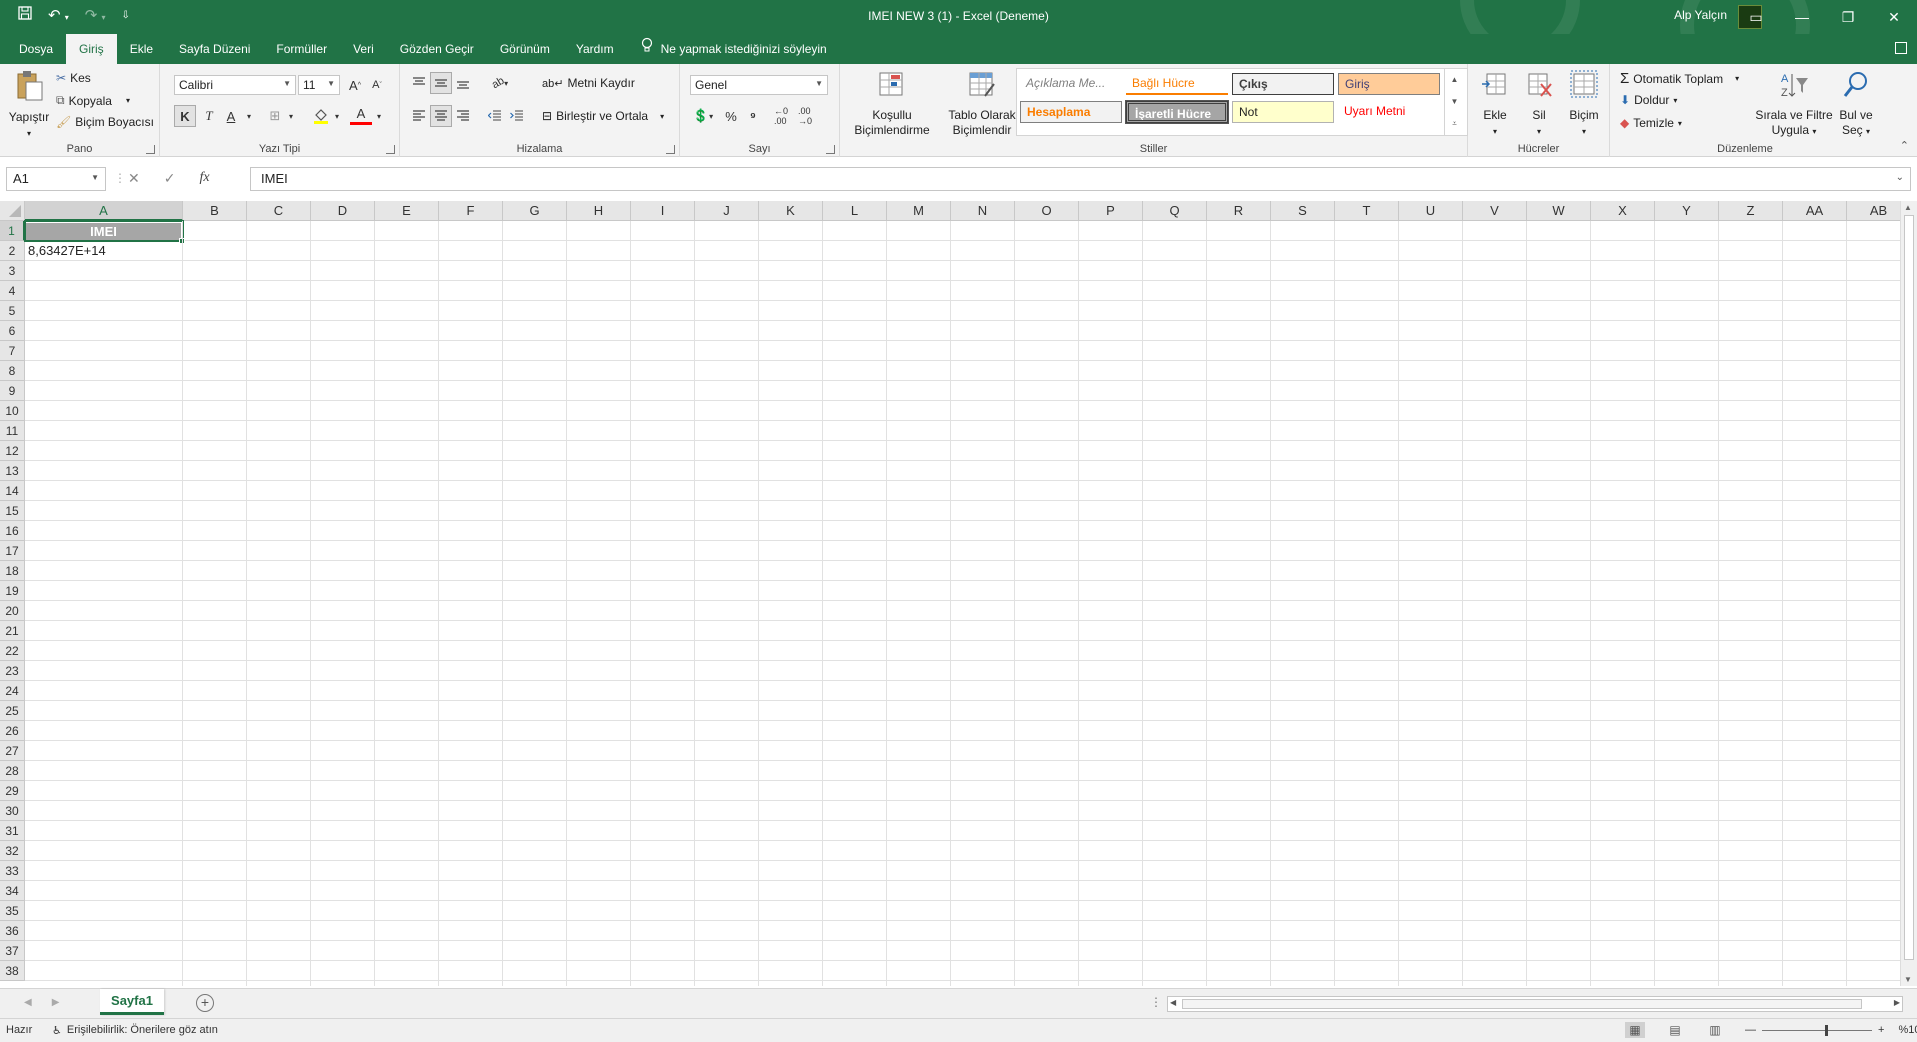 The image size is (1917, 1042). Describe the element at coordinates (132, 1002) in the screenshot. I see `sheet-tab-sayfa1: Sayfa1` at that location.